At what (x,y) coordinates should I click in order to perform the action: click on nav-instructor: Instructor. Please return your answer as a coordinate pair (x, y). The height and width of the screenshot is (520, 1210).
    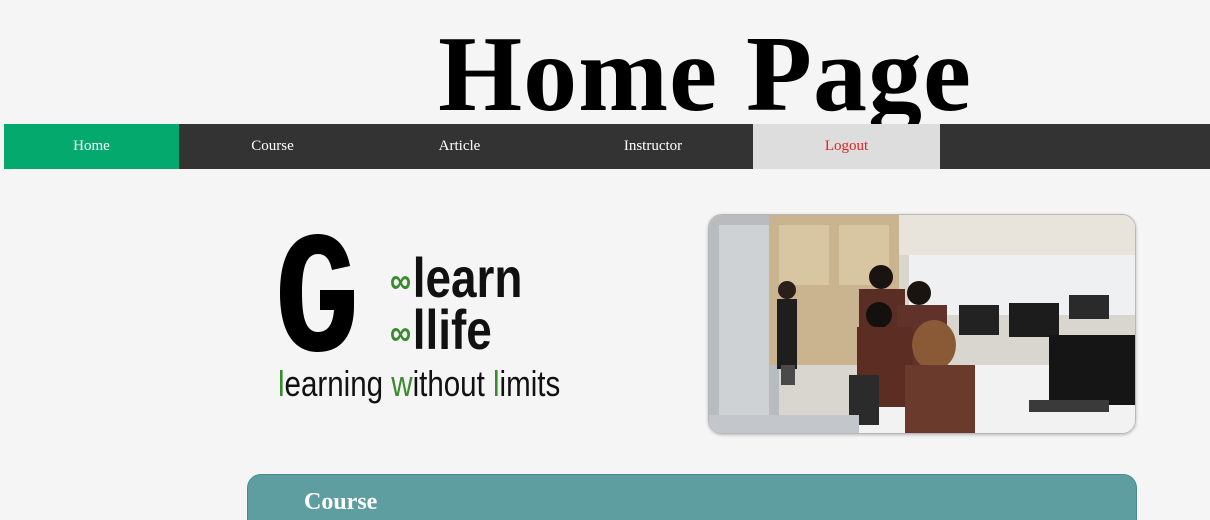
    Looking at the image, I should click on (653, 146).